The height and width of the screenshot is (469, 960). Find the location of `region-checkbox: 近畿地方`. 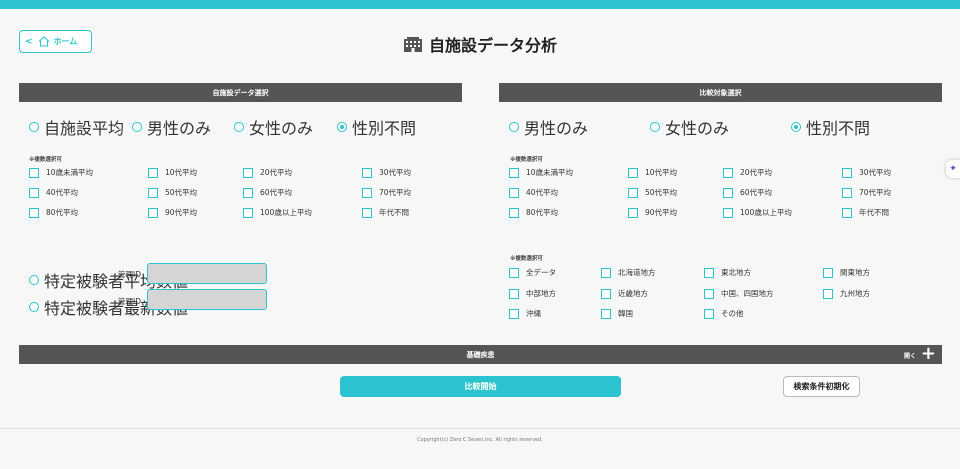

region-checkbox: 近畿地方 is located at coordinates (624, 293).